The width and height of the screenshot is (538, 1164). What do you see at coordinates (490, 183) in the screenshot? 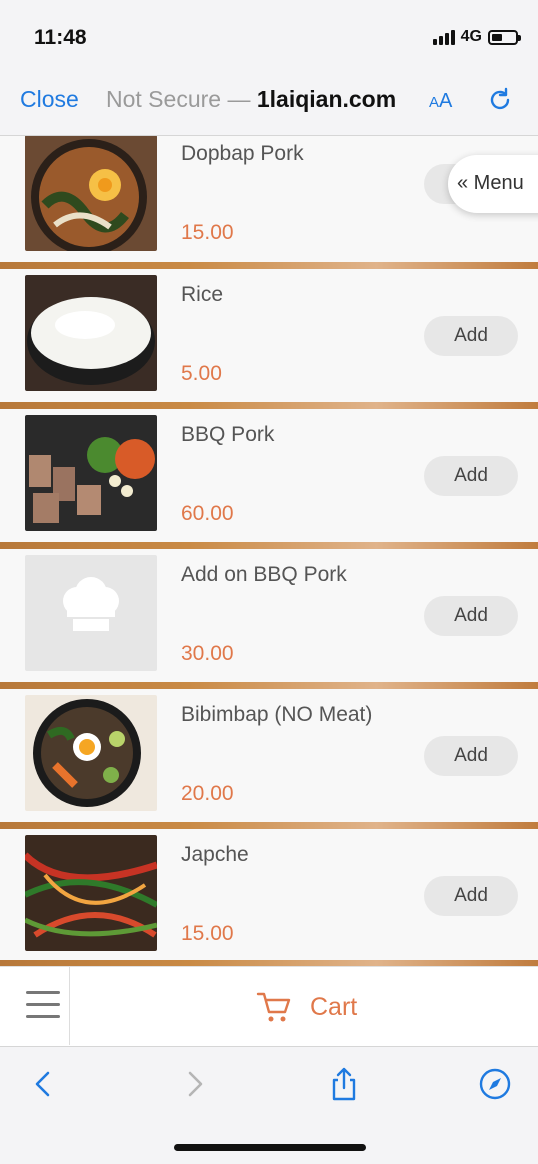
I see `menu-tab-label: « Menu` at bounding box center [490, 183].